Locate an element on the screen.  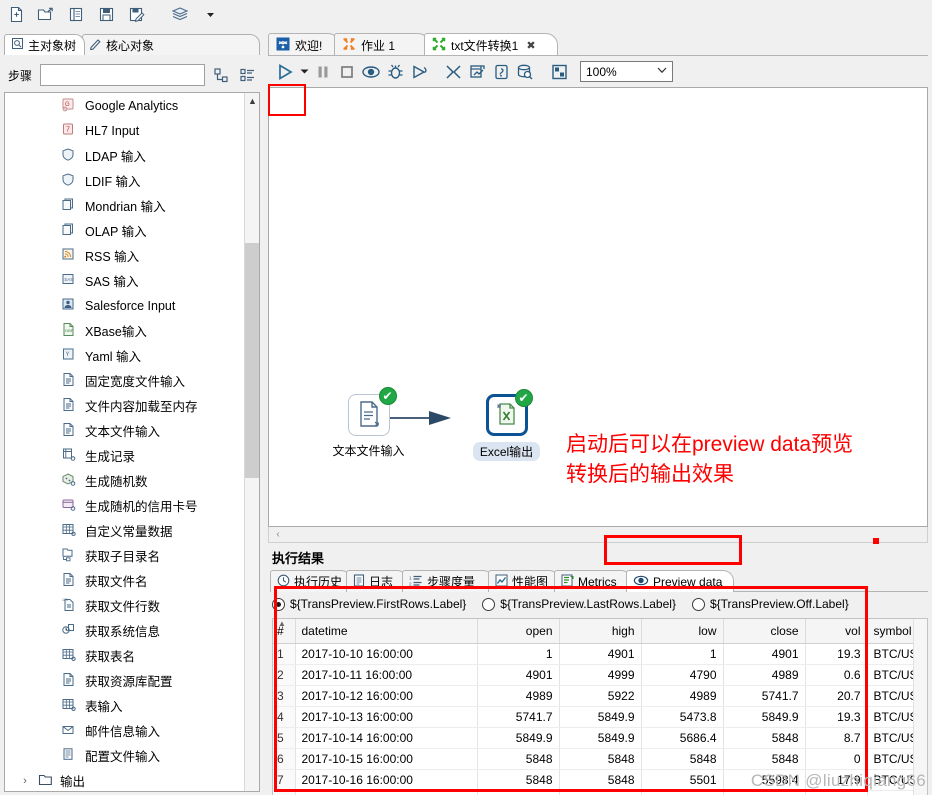
table-cell-index: 1 is located at coordinates (284, 654).